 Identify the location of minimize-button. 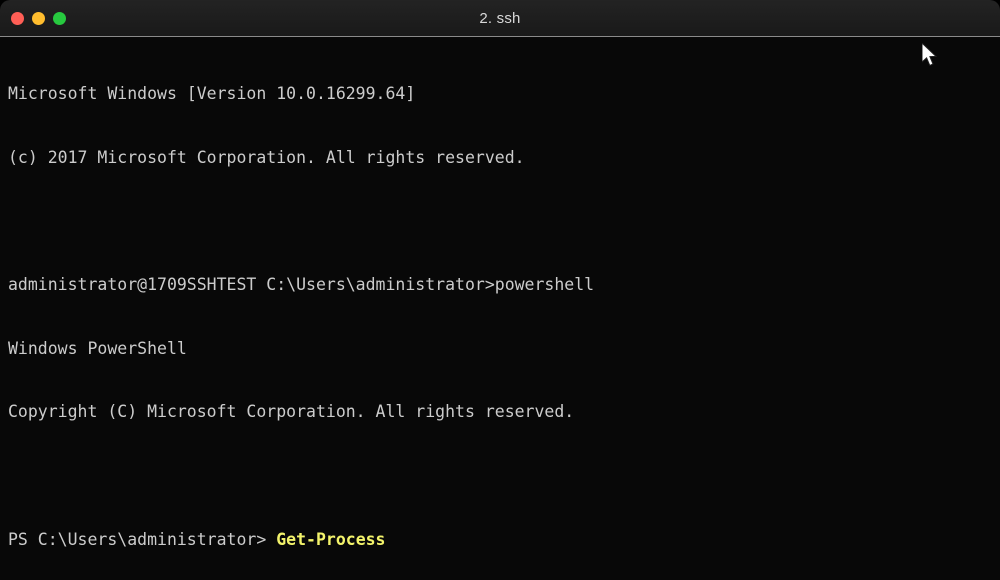
(38, 18).